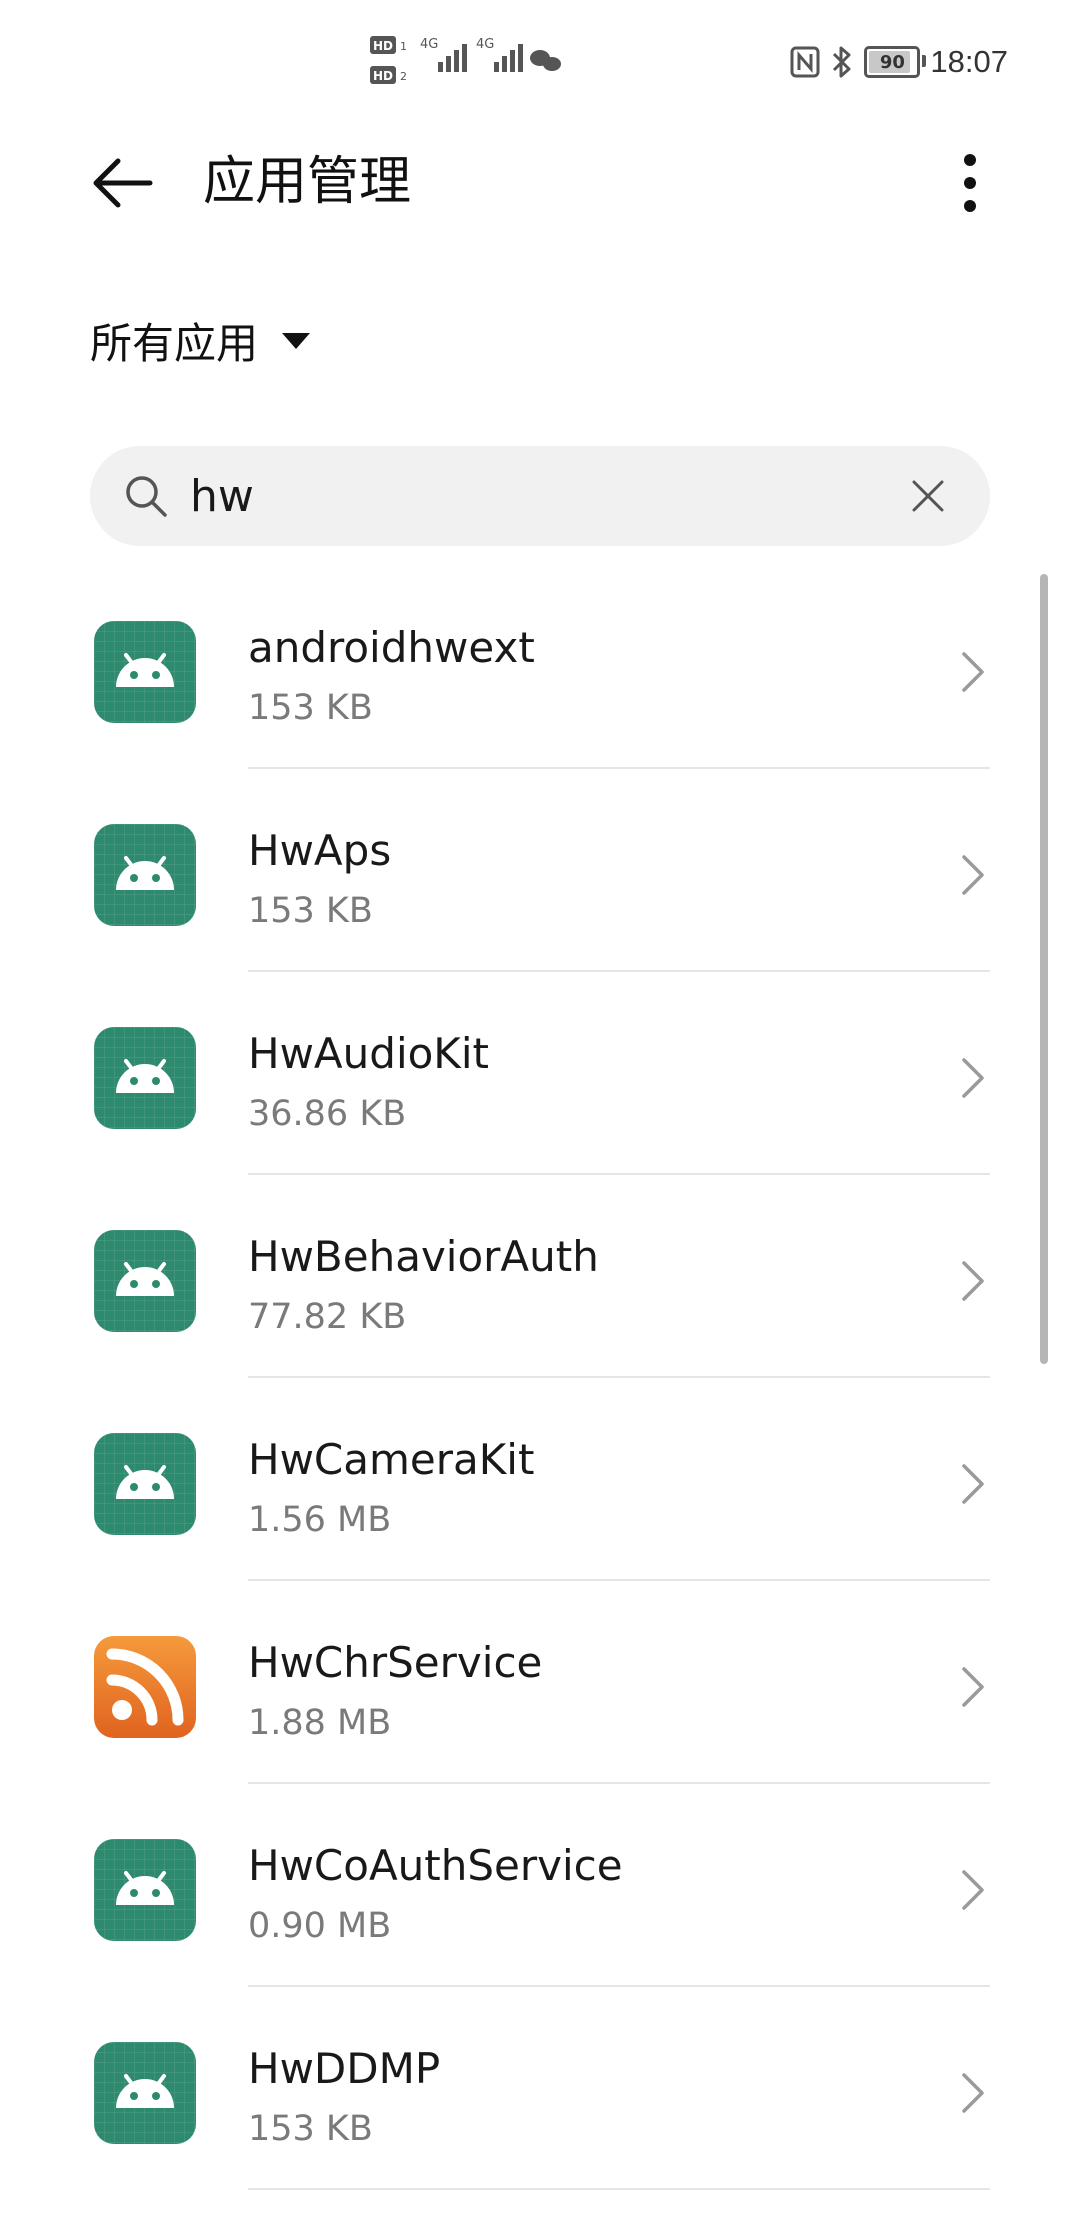 This screenshot has width=1080, height=2228. What do you see at coordinates (320, 1723) in the screenshot?
I see `app-size: 1.88 MB` at bounding box center [320, 1723].